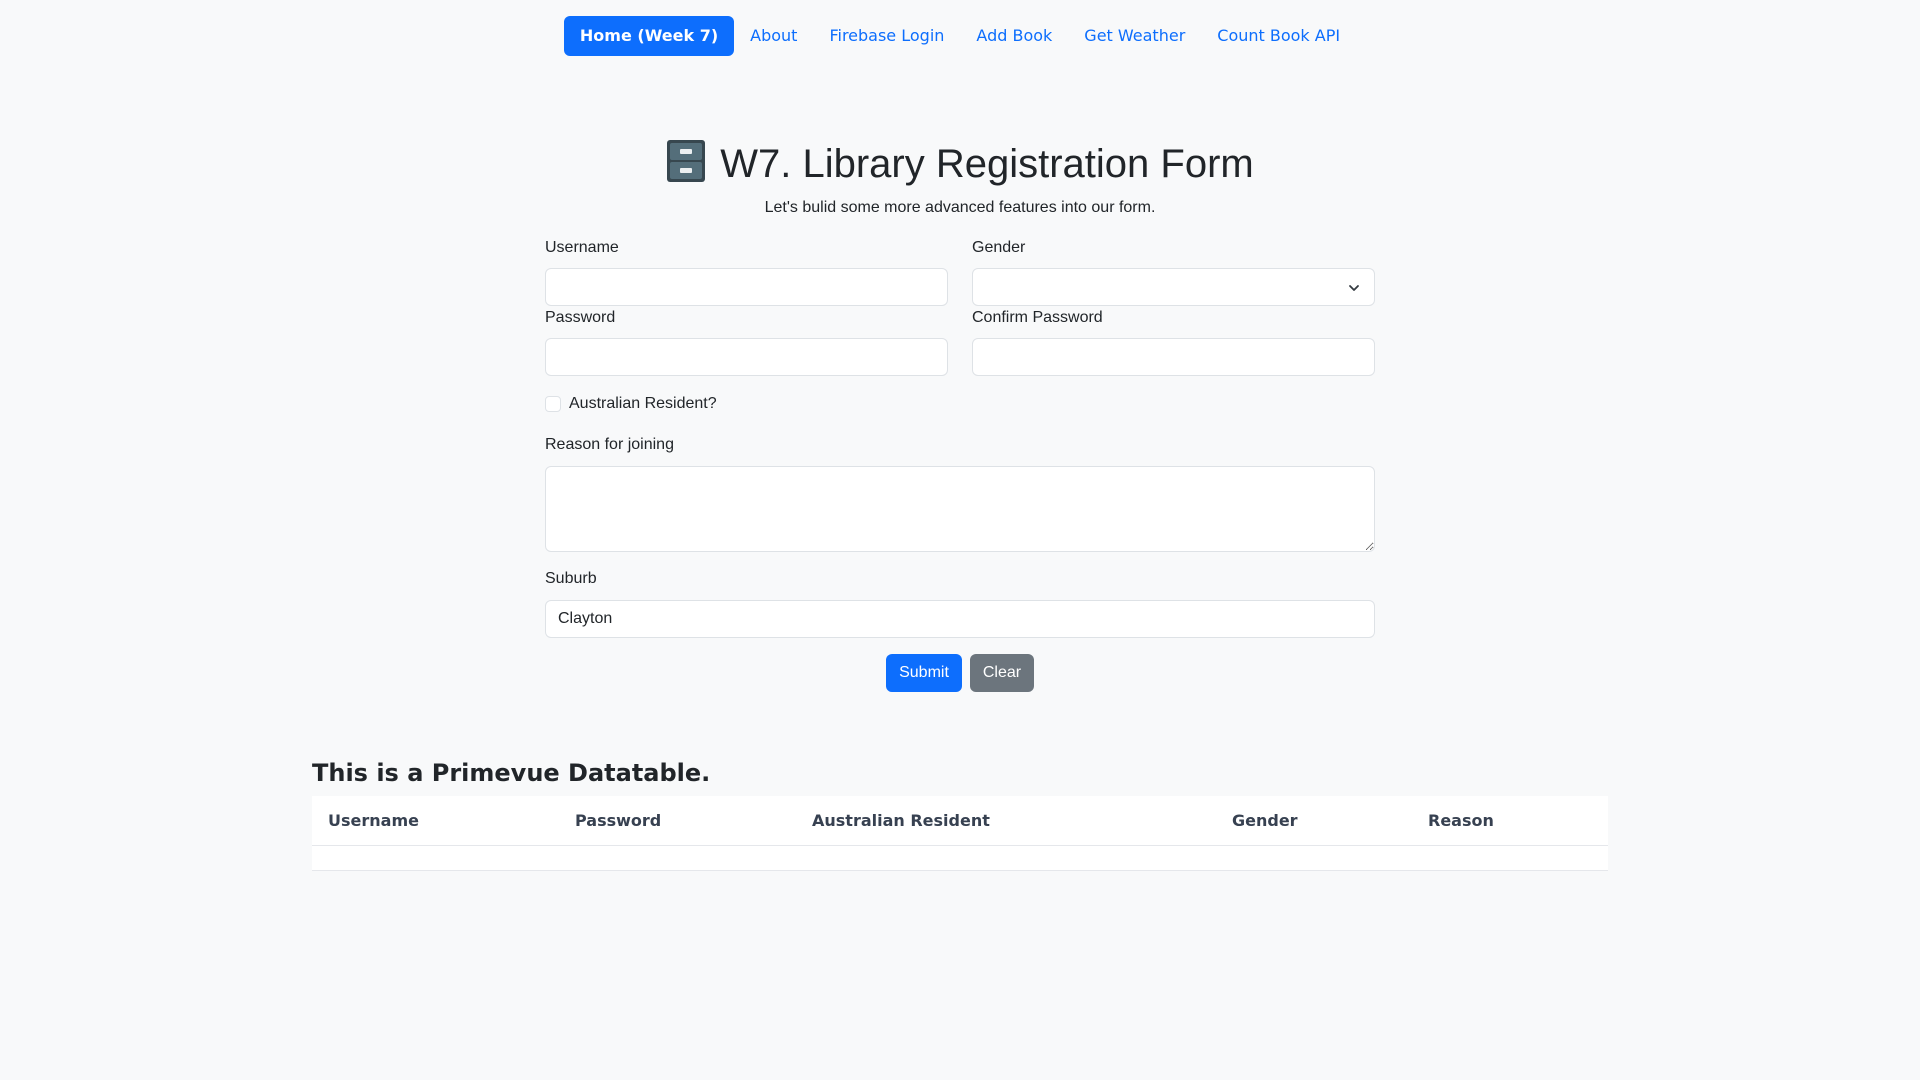 The image size is (1920, 1080). I want to click on reason-textarea, so click(960, 509).